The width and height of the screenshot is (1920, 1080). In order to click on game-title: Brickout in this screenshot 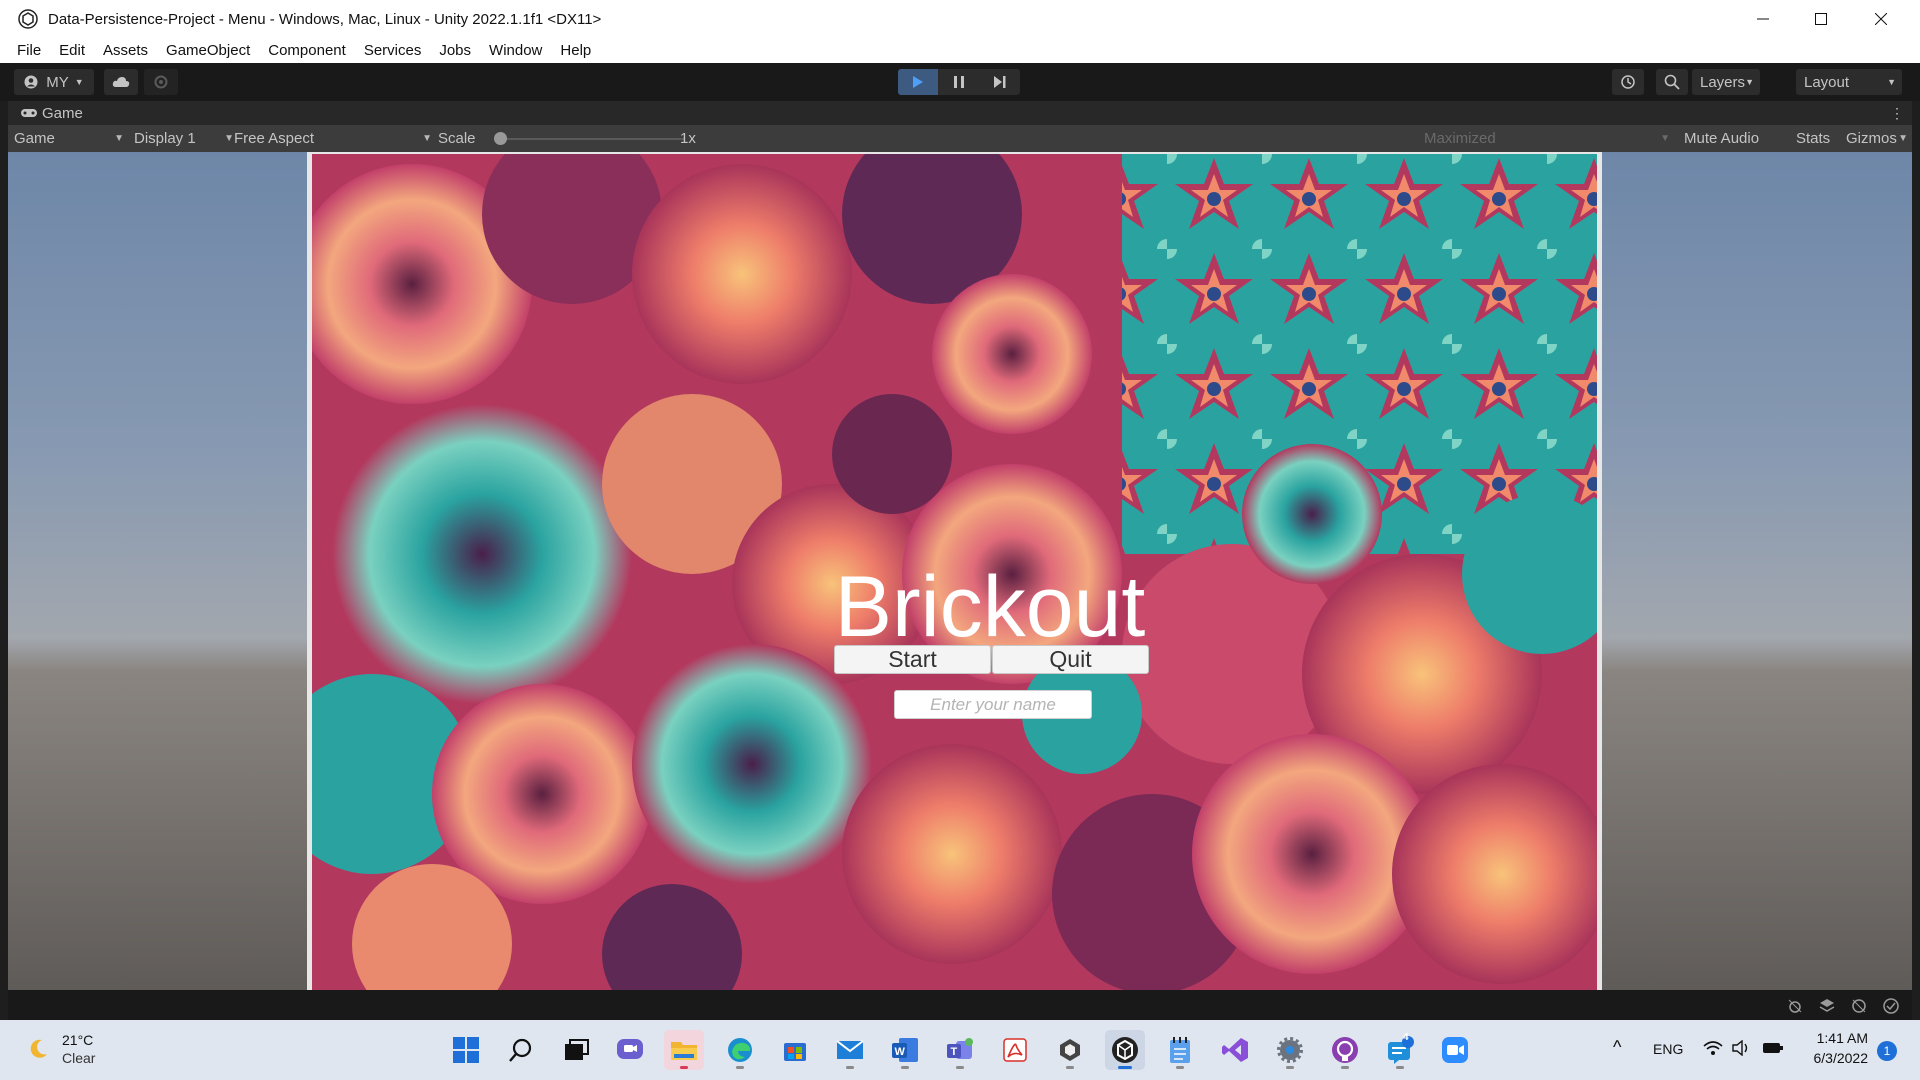, I will do `click(990, 607)`.